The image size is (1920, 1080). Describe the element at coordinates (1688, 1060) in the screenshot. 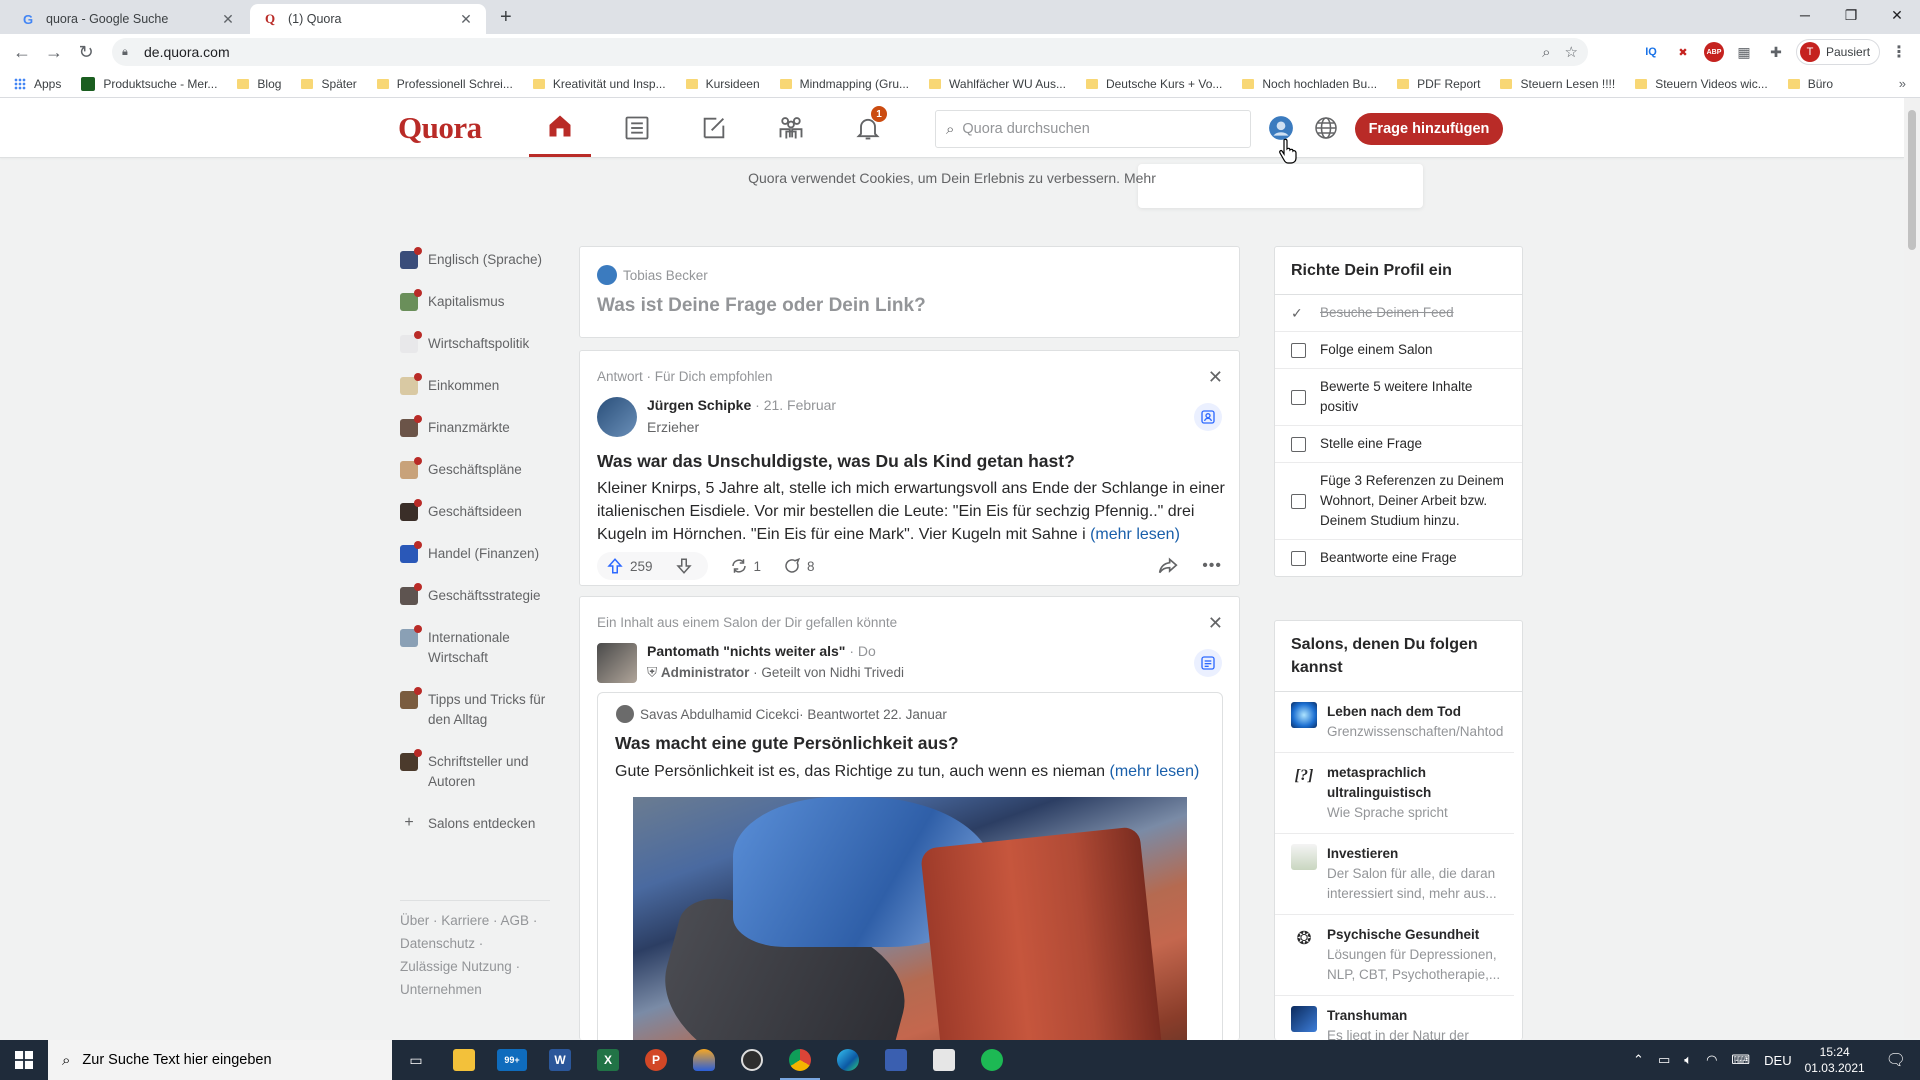

I see `volume-icon: 🔈︎` at that location.